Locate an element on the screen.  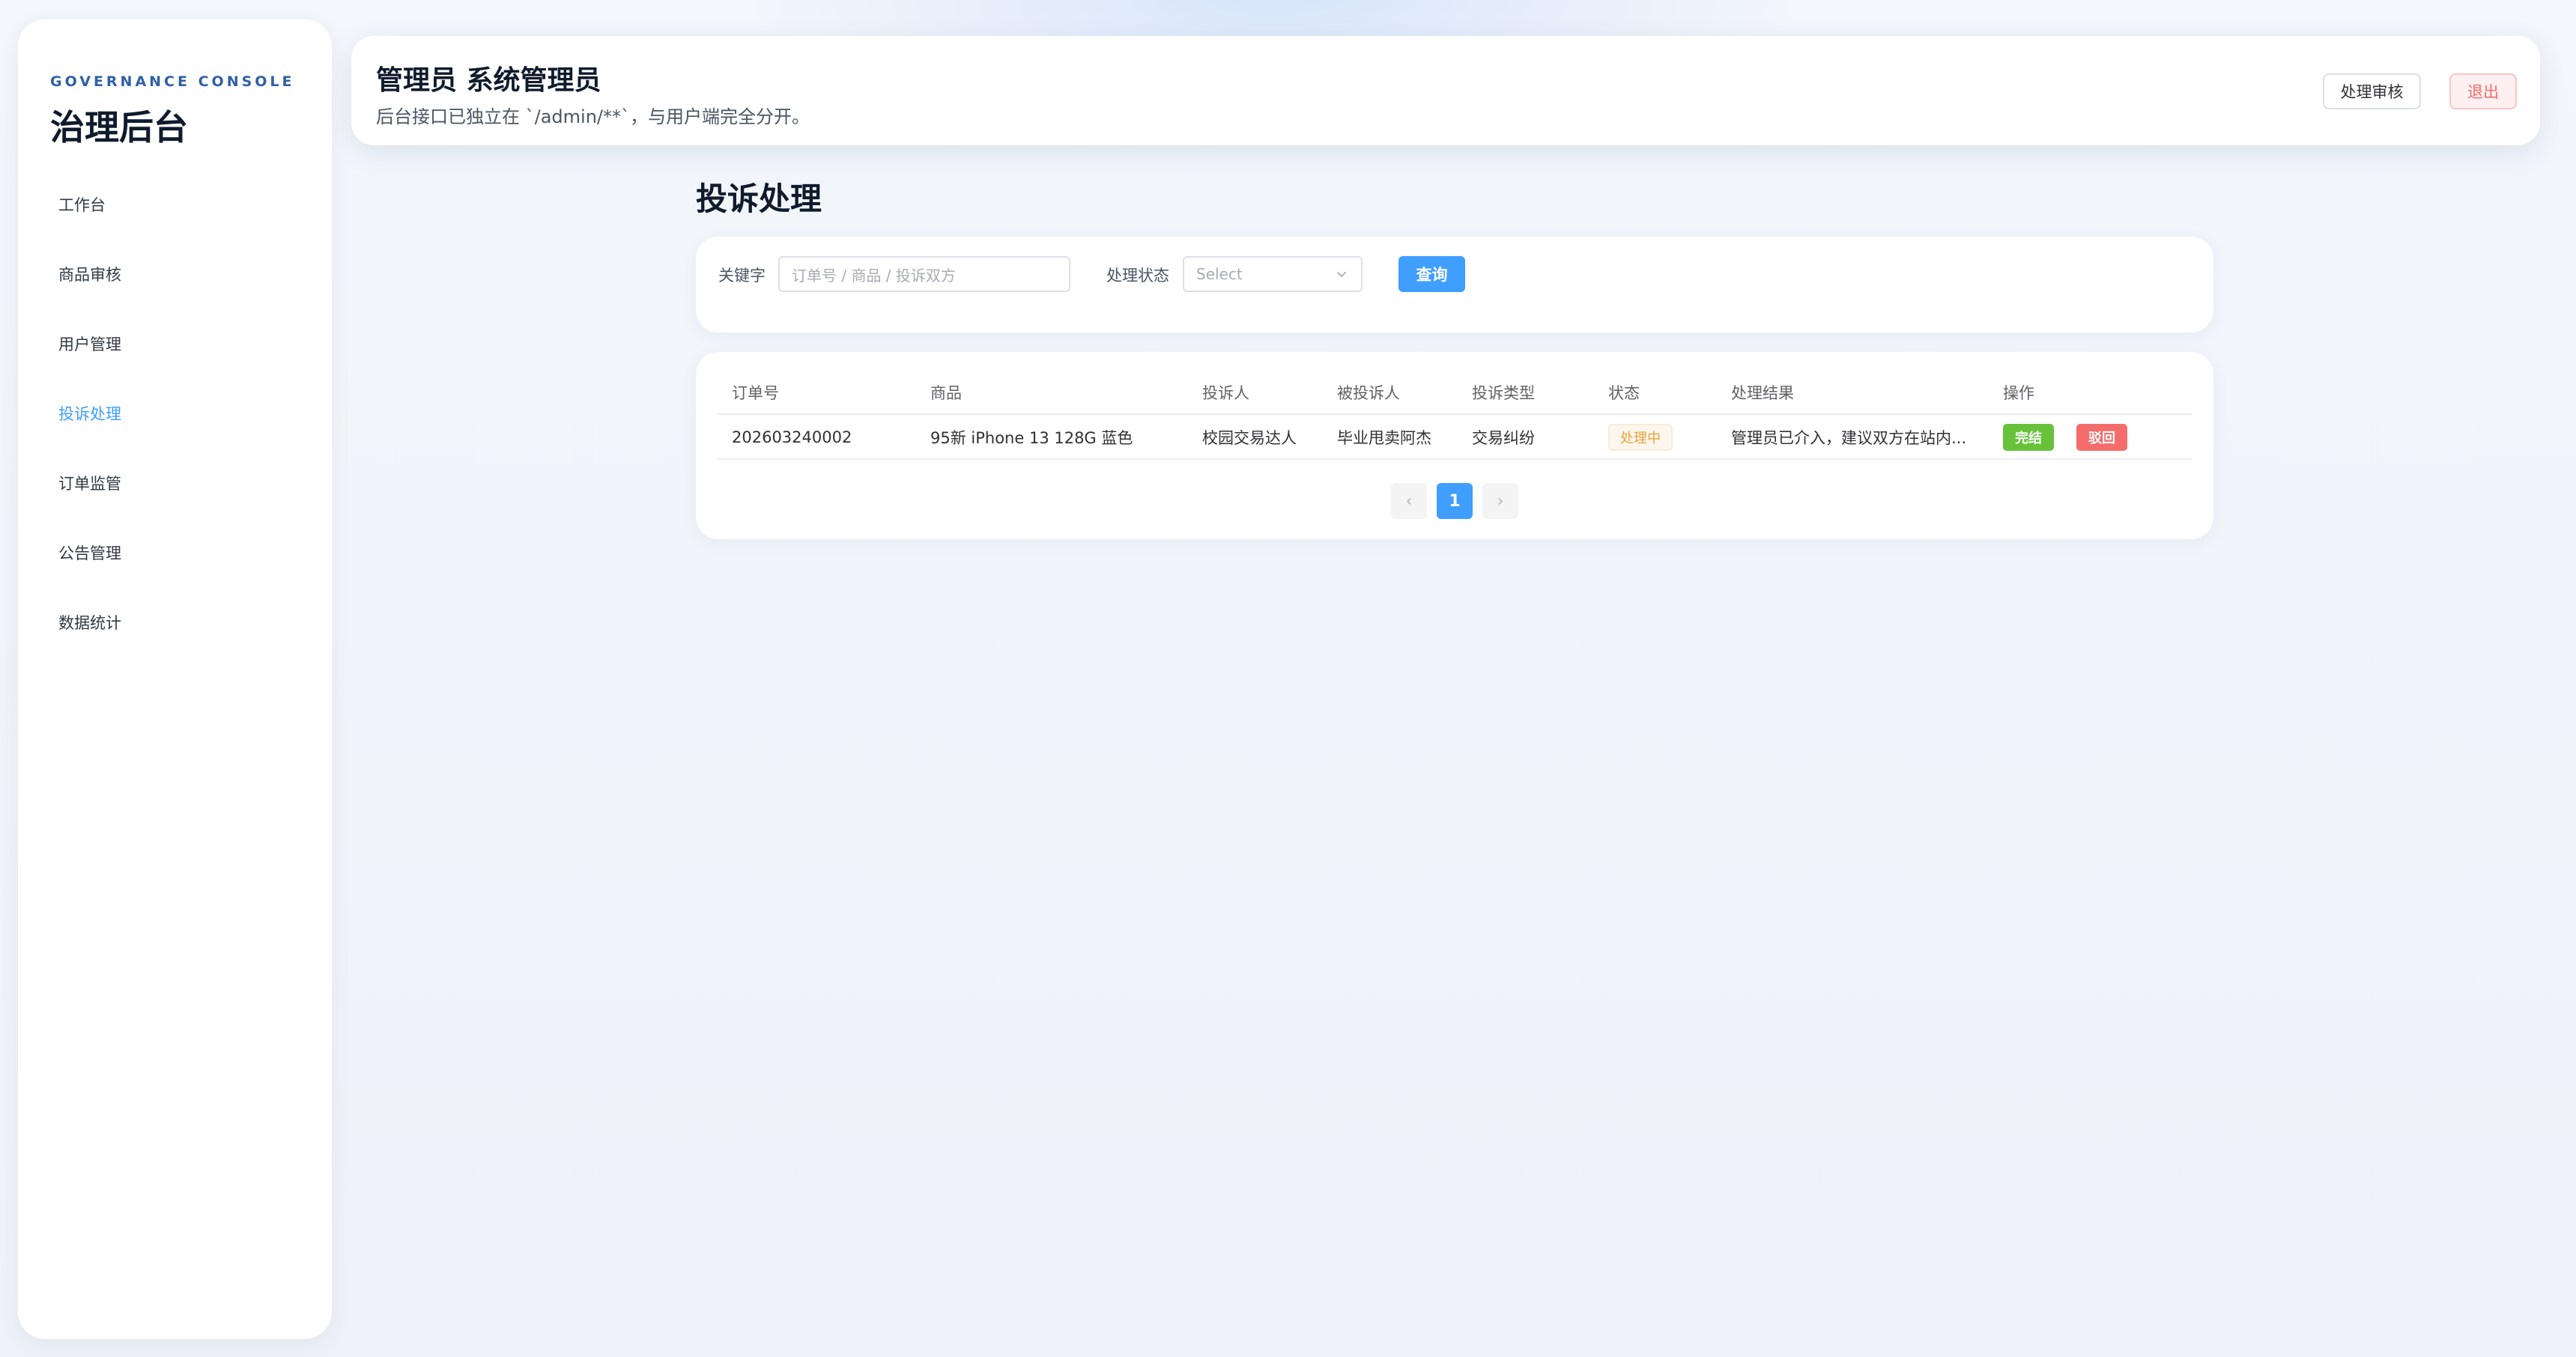
query-button: 查询 is located at coordinates (1431, 274).